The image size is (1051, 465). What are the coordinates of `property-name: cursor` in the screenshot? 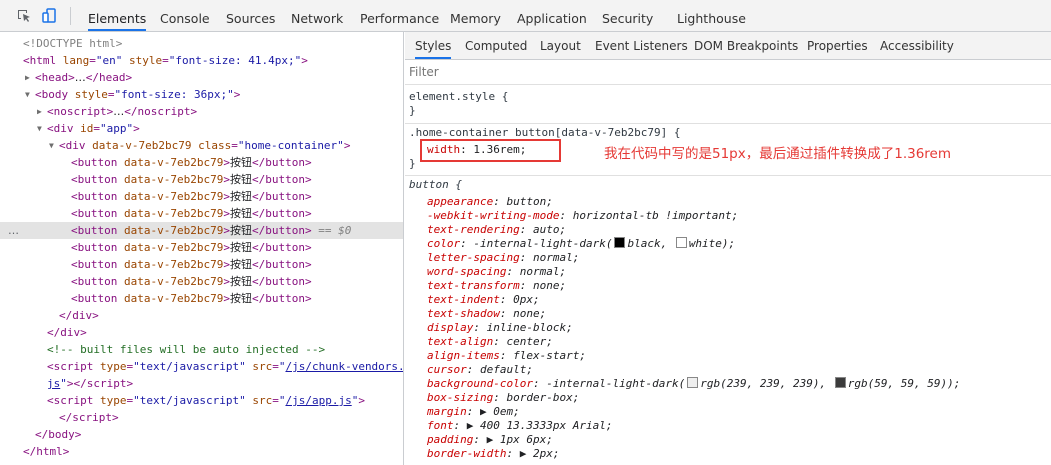 It's located at (447, 369).